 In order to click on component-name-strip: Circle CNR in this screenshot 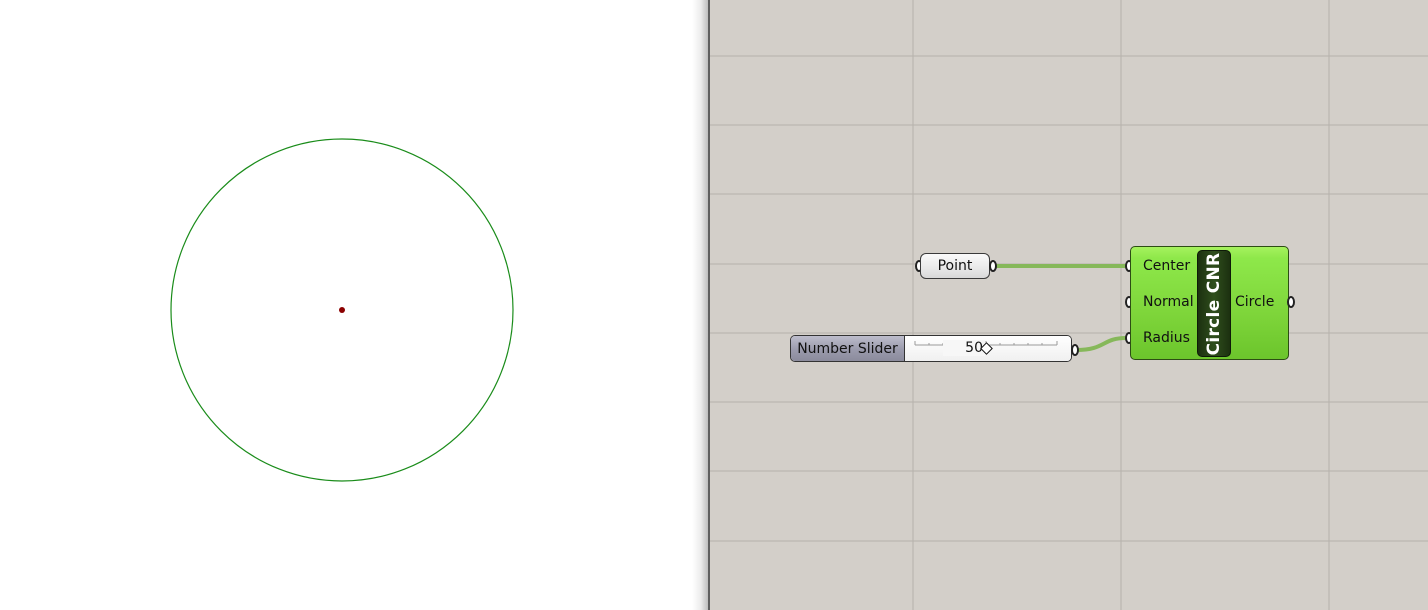, I will do `click(1214, 303)`.